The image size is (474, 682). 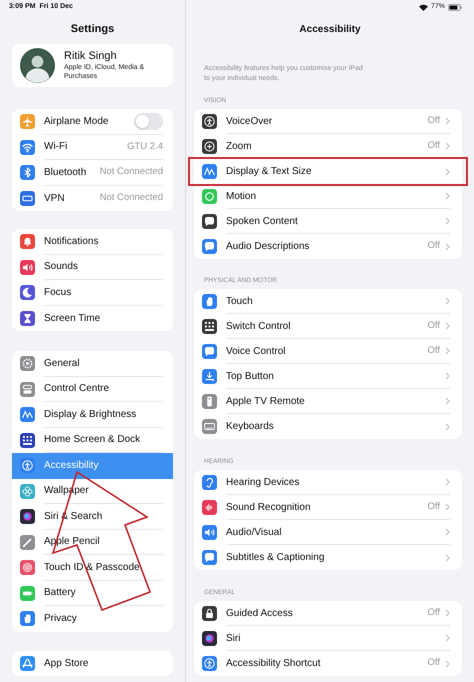 What do you see at coordinates (92, 567) in the screenshot?
I see `item-label: Touch ID & Passcode` at bounding box center [92, 567].